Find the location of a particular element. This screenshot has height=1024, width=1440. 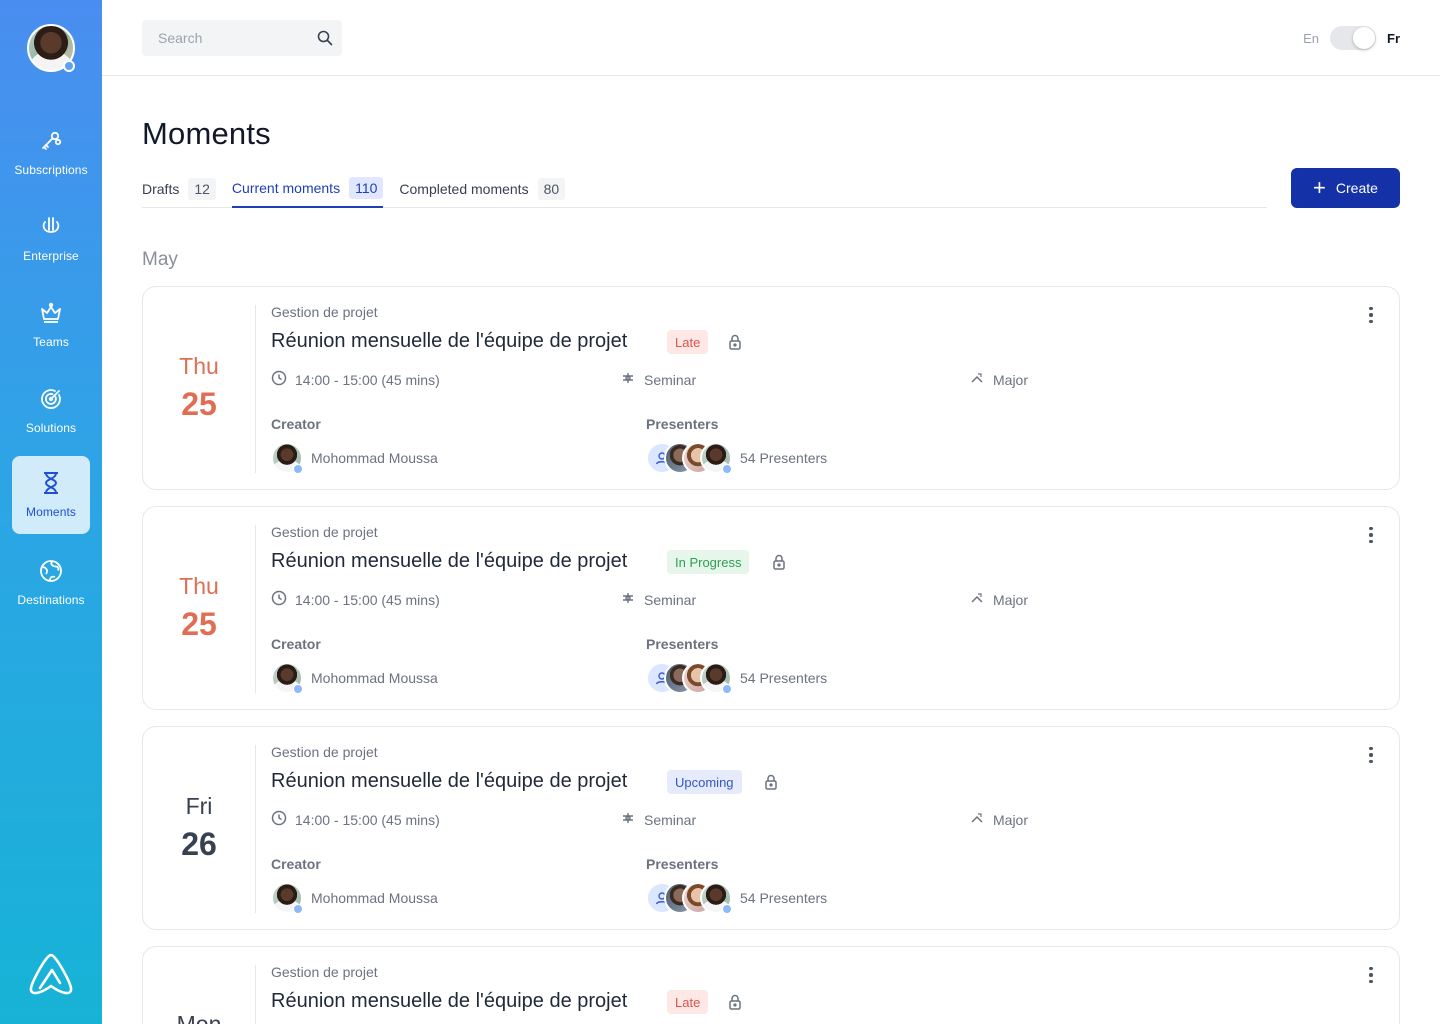

key-icon is located at coordinates (51, 141).